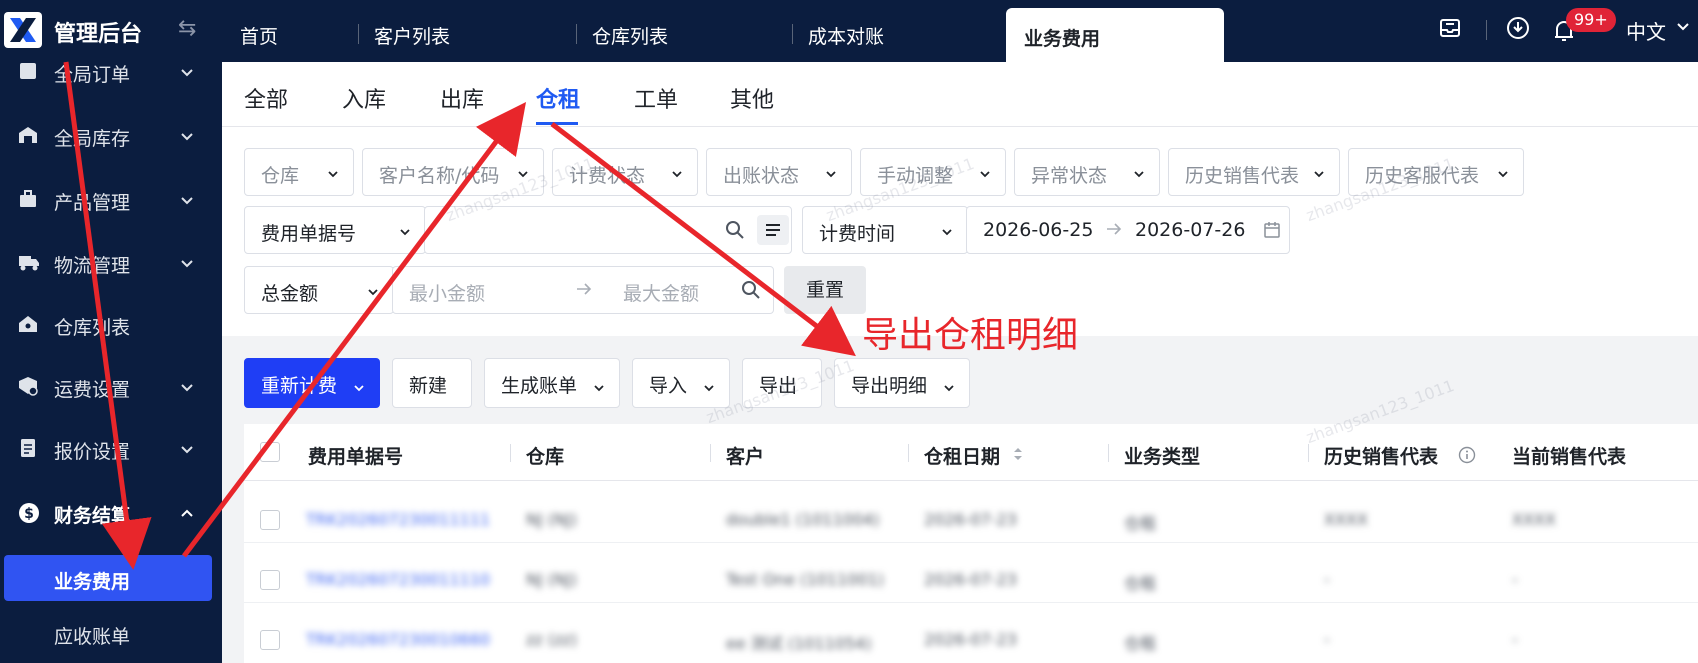 The width and height of the screenshot is (1698, 663). I want to click on download-icon, so click(1518, 30).